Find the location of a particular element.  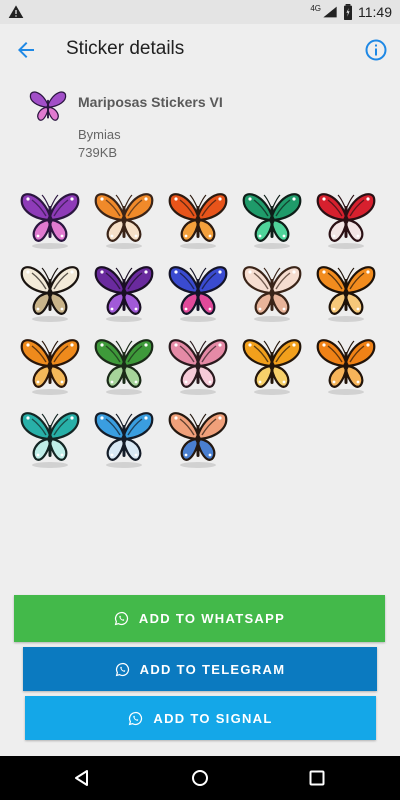

wifi-icon is located at coordinates (330, 12).